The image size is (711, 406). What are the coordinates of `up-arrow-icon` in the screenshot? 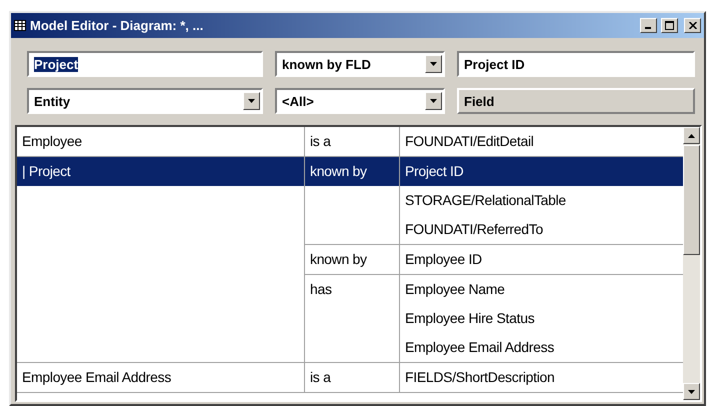 It's located at (691, 136).